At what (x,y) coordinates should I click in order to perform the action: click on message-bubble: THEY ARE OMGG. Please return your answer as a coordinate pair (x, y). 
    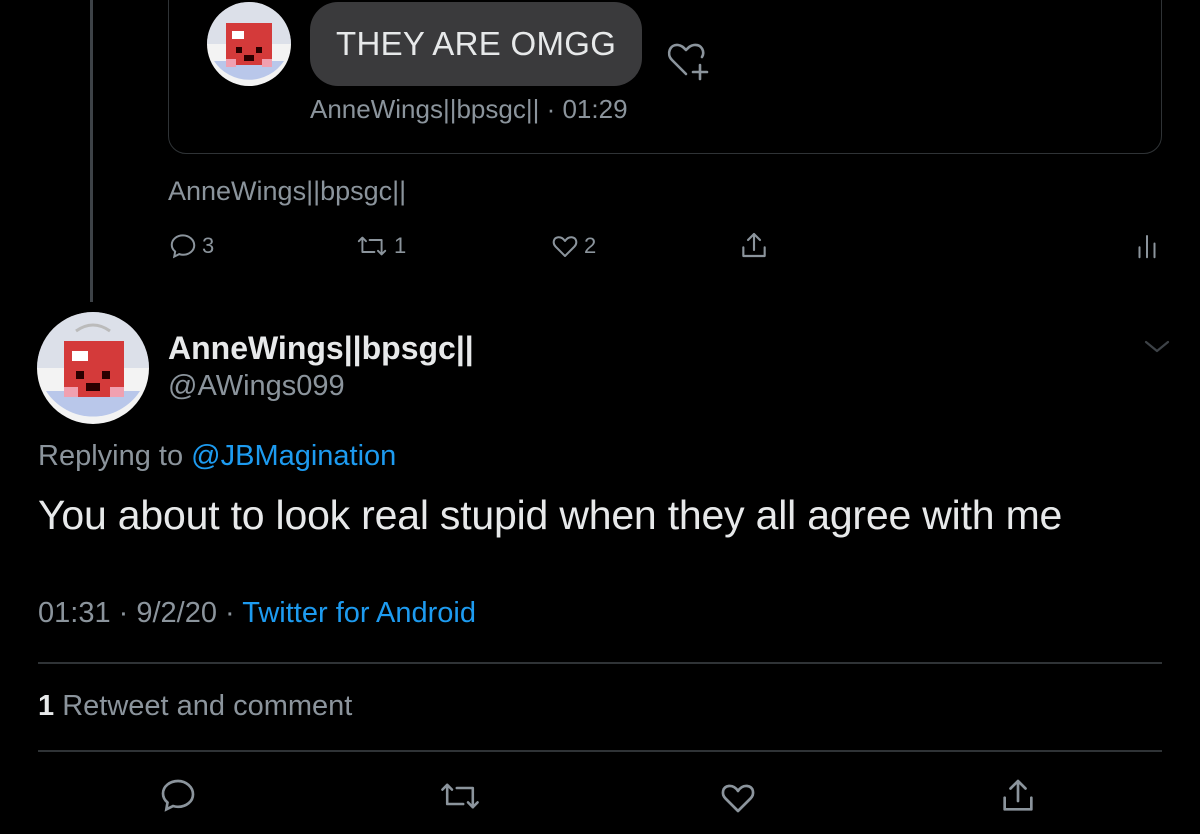
    Looking at the image, I should click on (476, 44).